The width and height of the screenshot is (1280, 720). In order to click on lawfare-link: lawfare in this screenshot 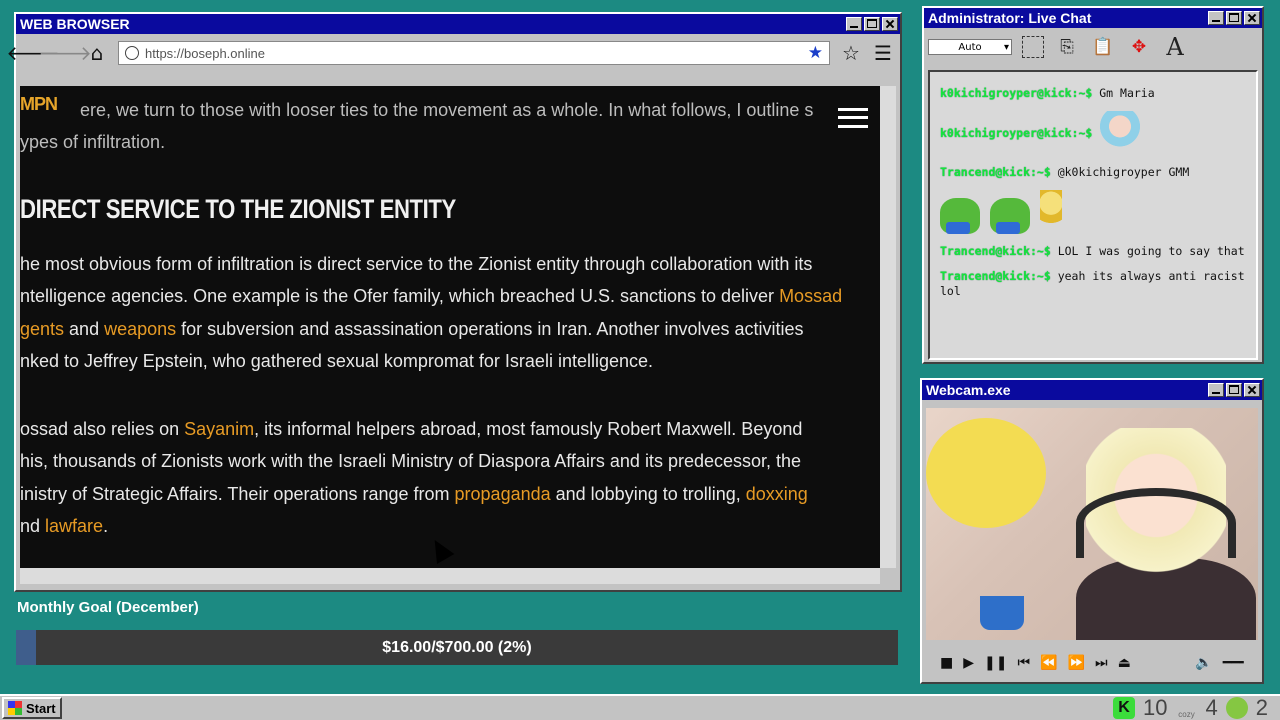, I will do `click(74, 526)`.